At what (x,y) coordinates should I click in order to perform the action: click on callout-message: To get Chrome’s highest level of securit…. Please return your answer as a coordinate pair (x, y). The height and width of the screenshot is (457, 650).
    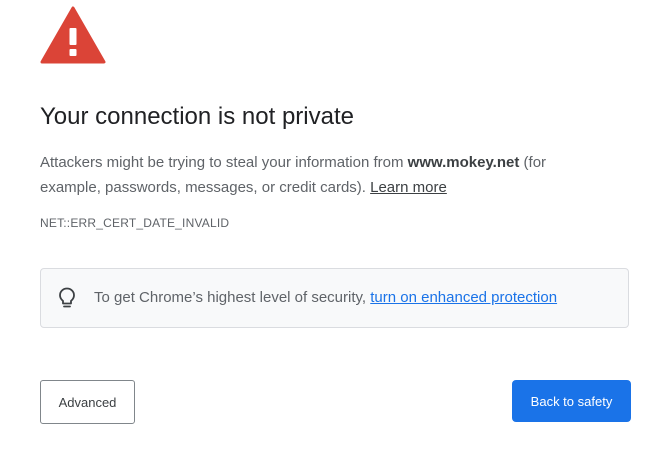
    Looking at the image, I should click on (232, 297).